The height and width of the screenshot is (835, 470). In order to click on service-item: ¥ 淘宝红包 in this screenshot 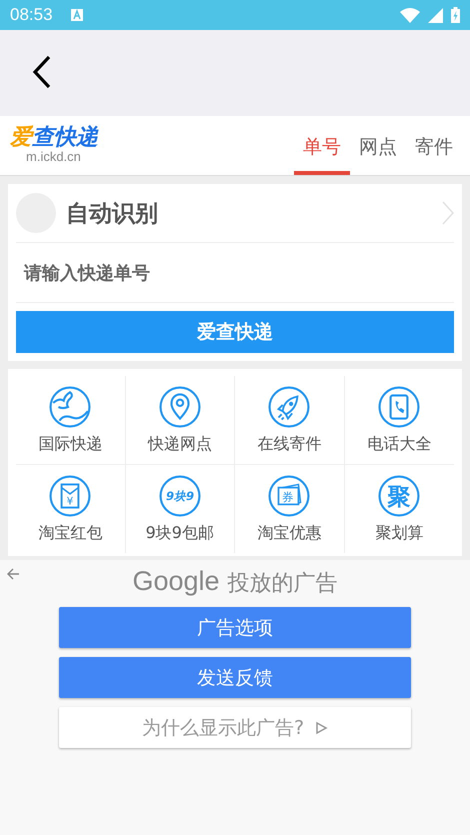, I will do `click(71, 509)`.